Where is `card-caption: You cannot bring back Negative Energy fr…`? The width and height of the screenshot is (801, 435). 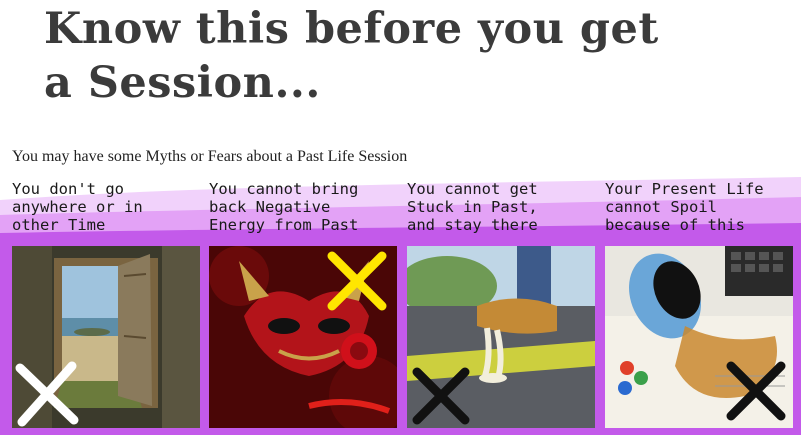 card-caption: You cannot bring back Negative Energy fr… is located at coordinates (284, 207).